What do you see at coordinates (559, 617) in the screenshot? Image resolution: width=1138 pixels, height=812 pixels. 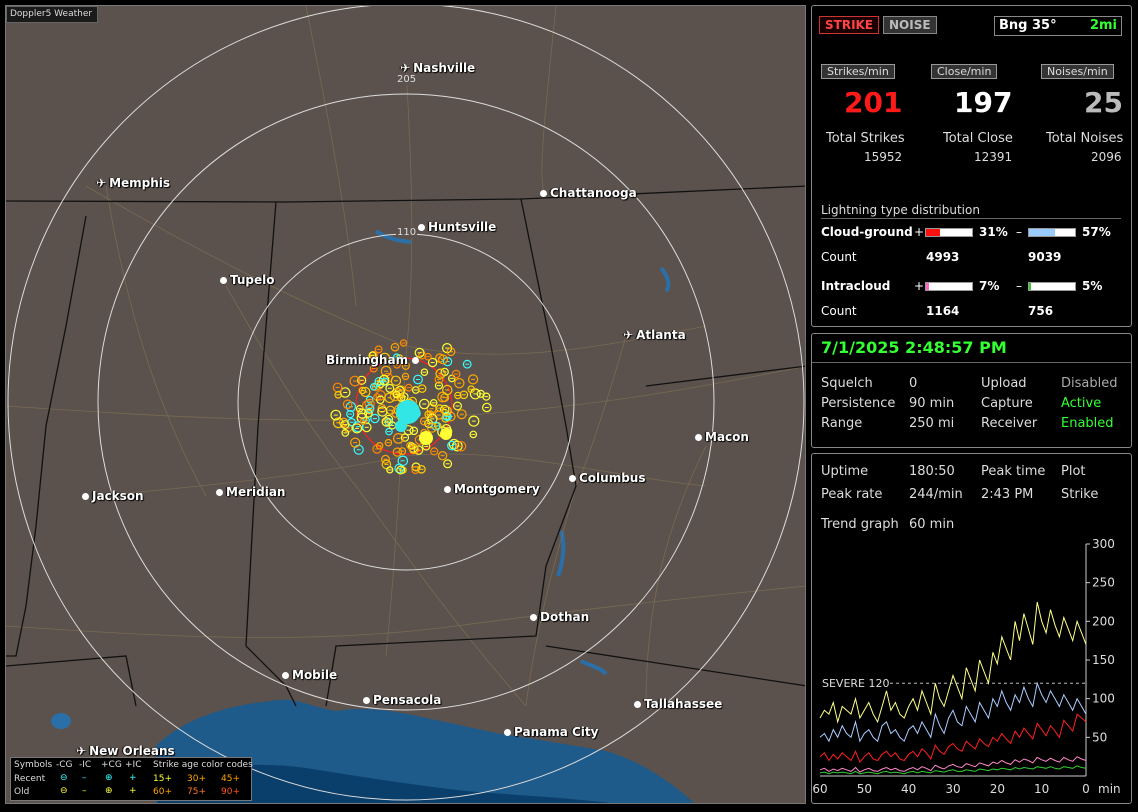 I see `city-dothan: Dothan` at bounding box center [559, 617].